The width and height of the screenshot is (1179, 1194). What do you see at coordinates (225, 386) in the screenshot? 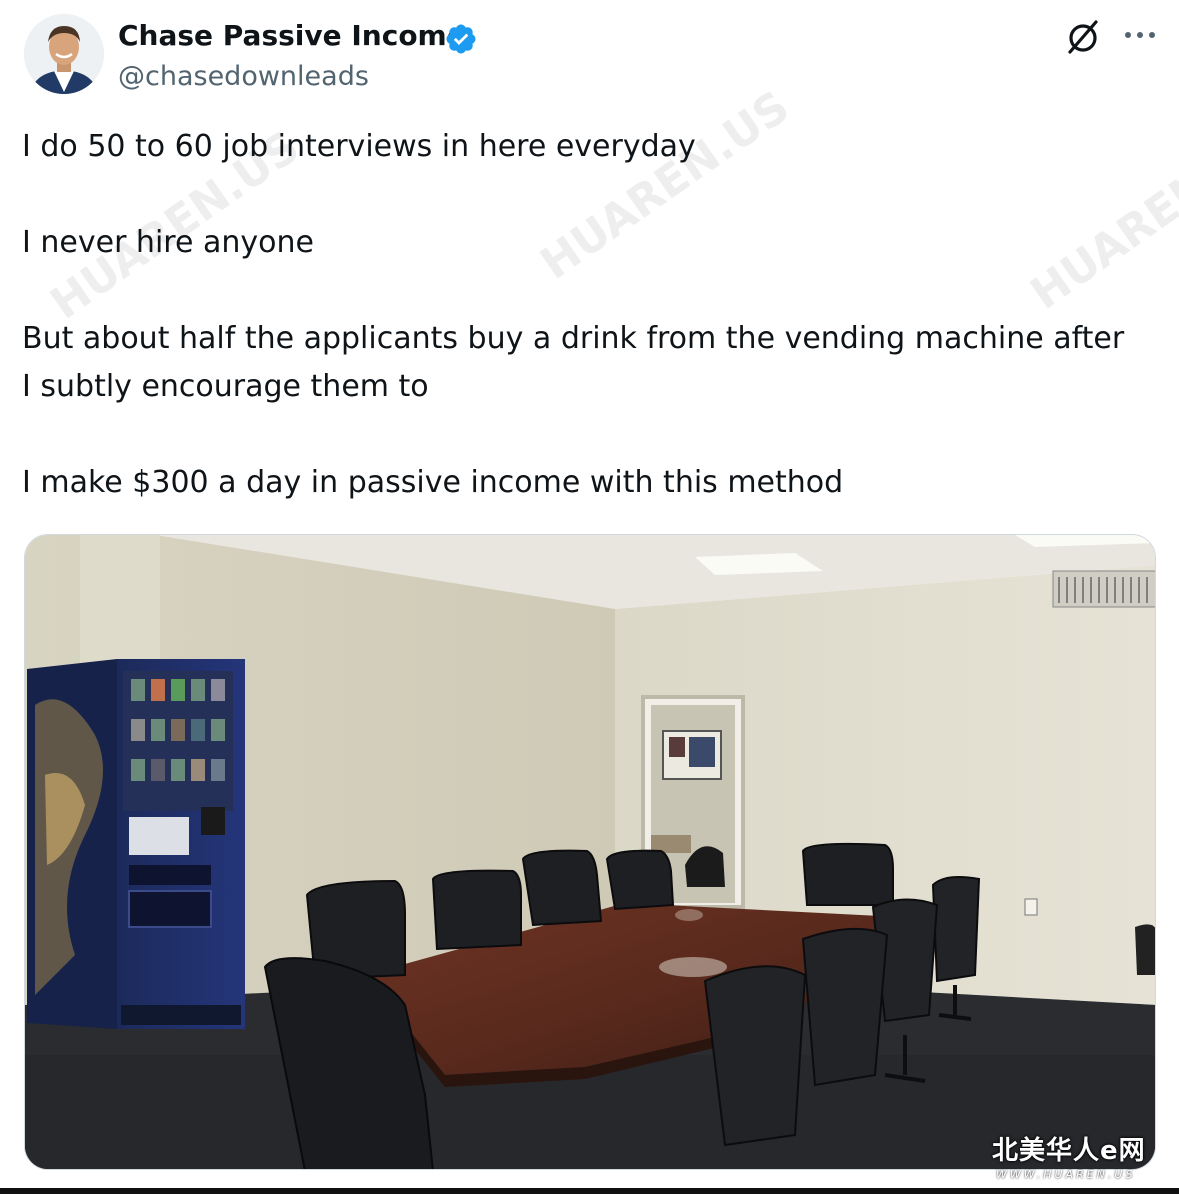
I see `post-text-line: I subtly encourage them to` at bounding box center [225, 386].